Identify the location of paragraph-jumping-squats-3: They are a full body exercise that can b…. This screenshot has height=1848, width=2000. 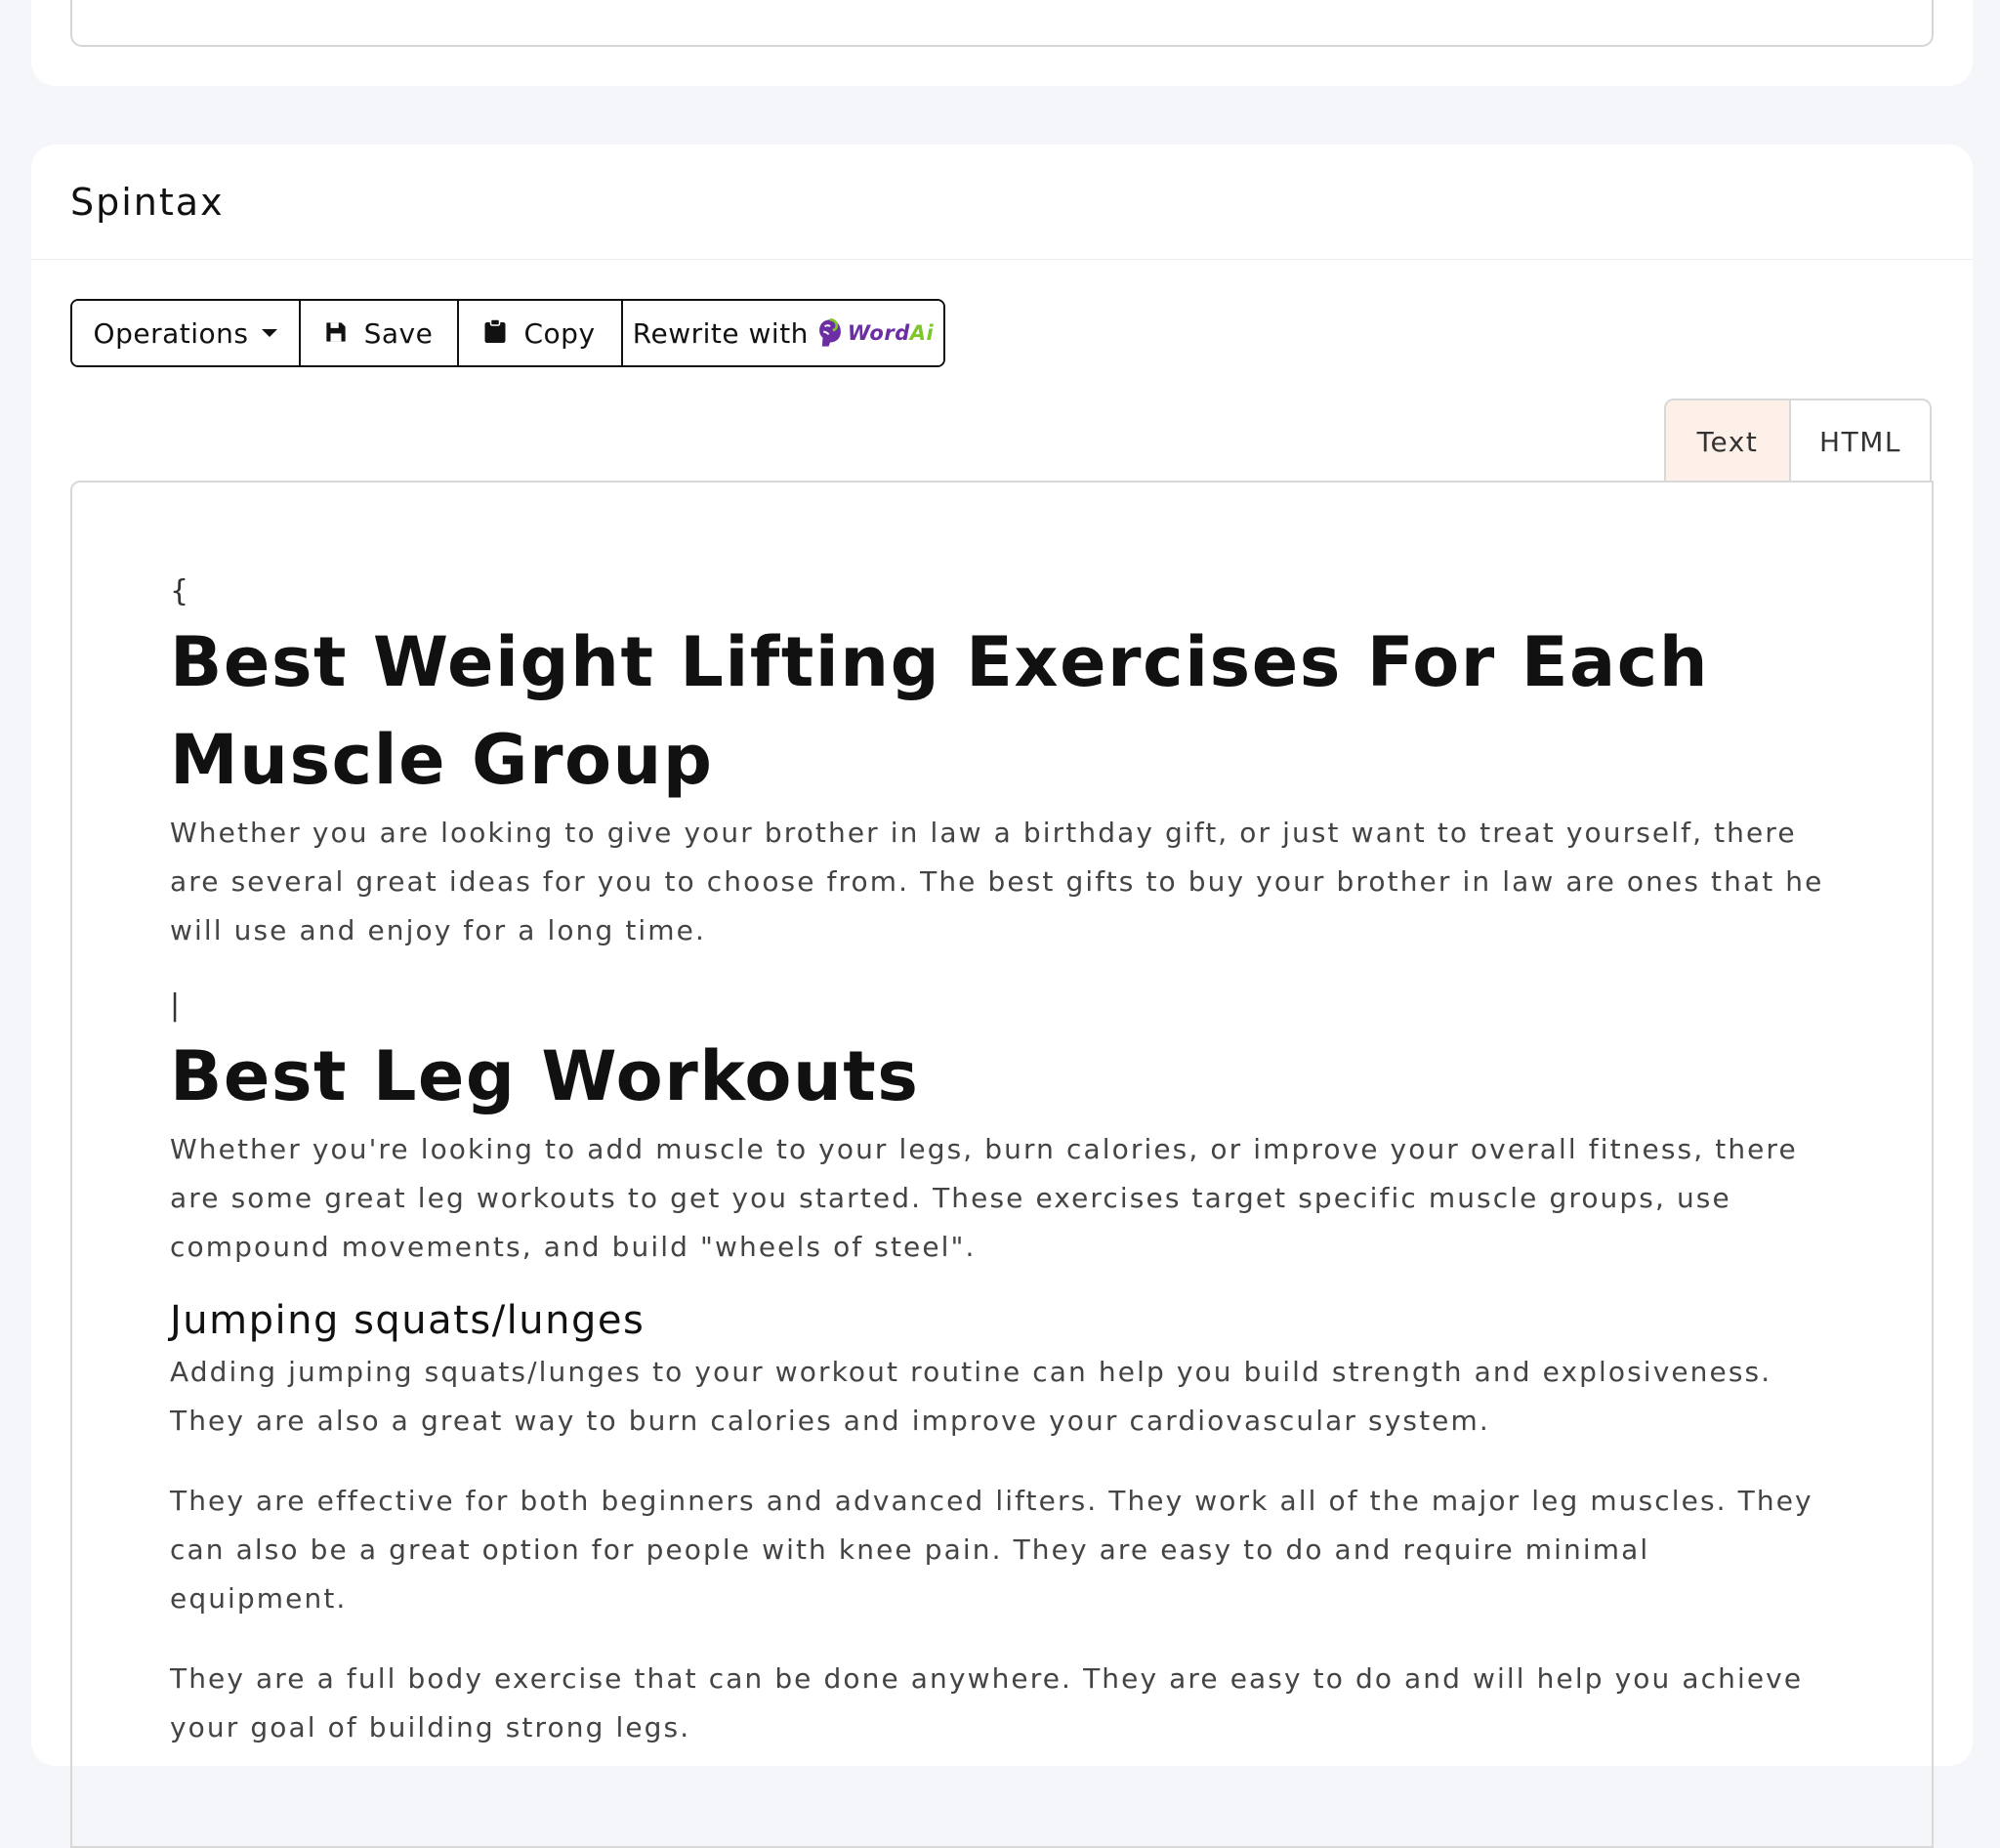
(987, 1702).